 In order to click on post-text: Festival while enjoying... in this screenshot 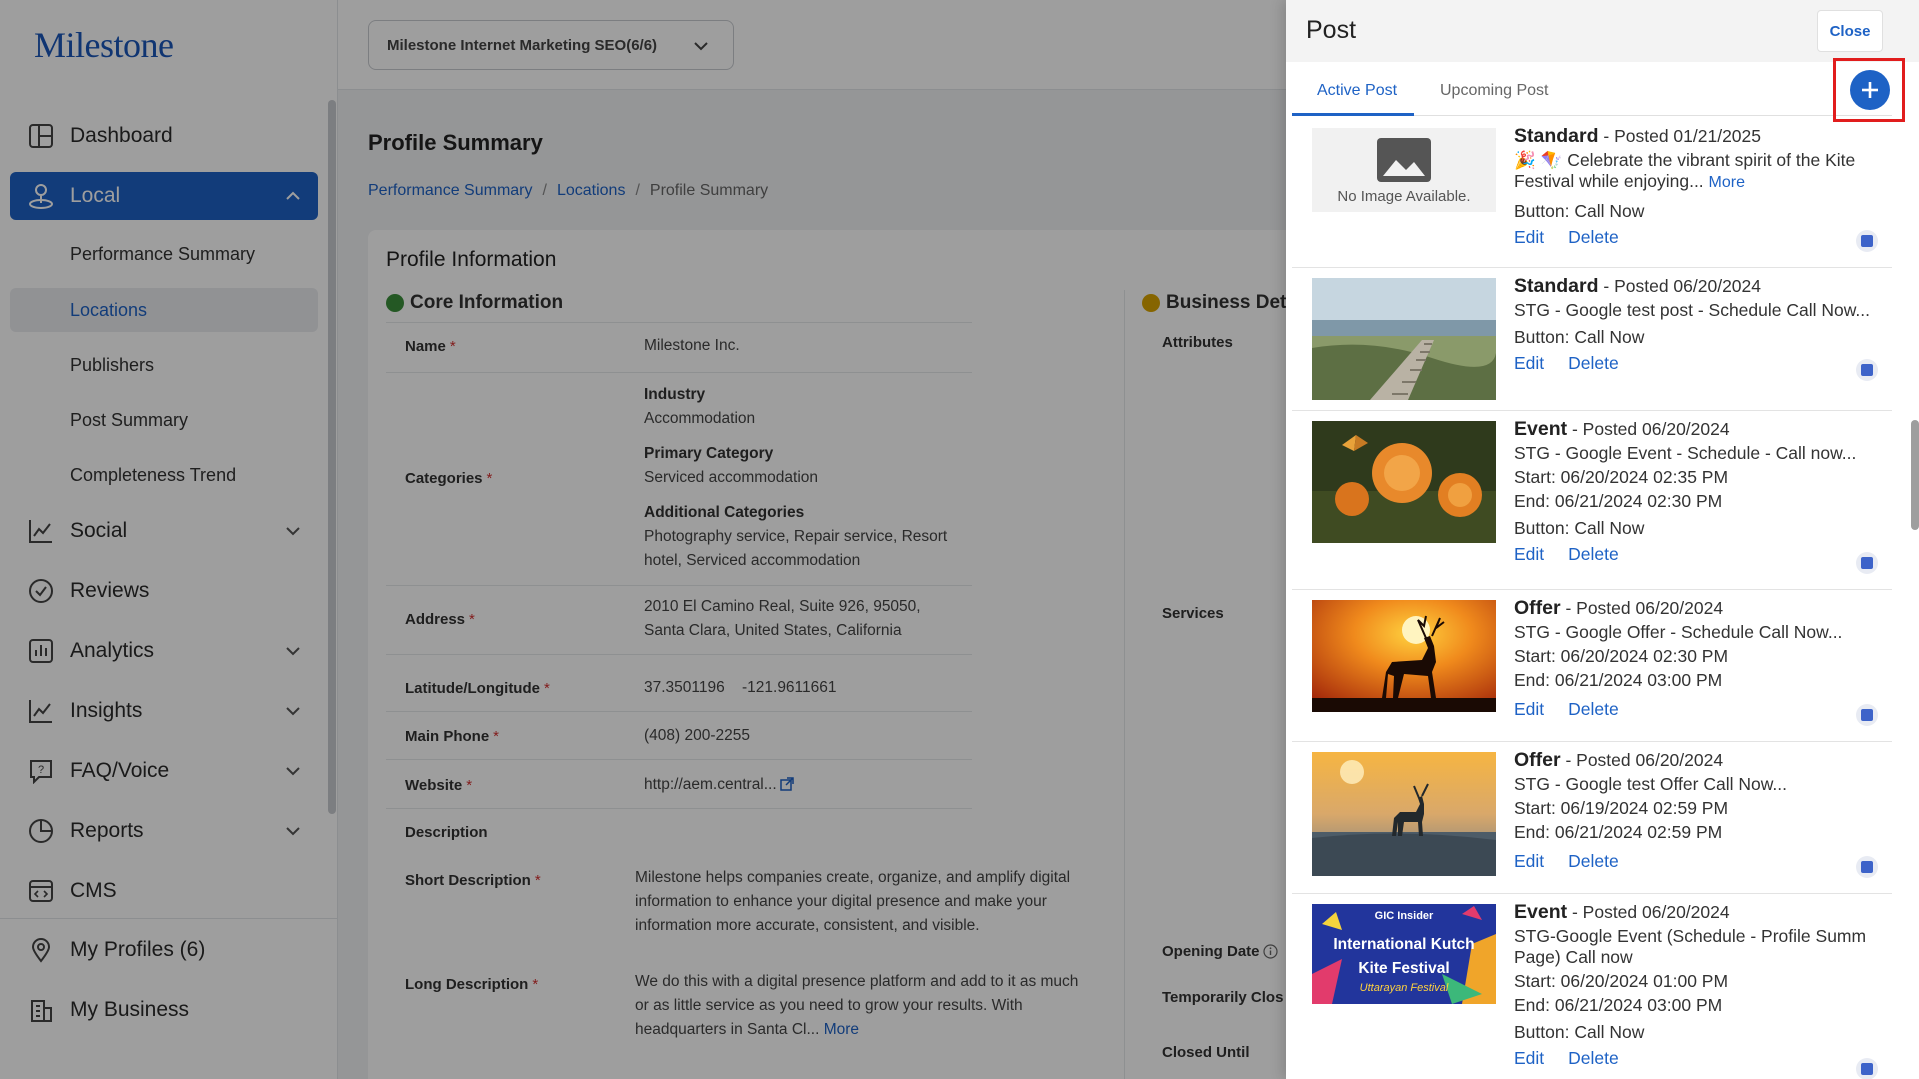, I will do `click(1609, 181)`.